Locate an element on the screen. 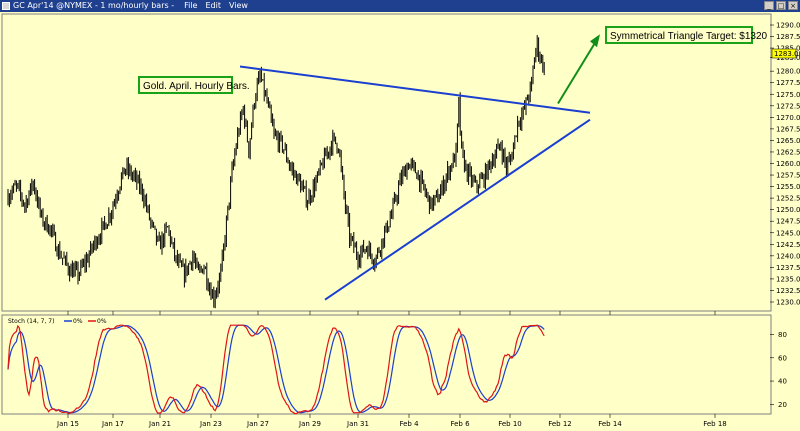 The width and height of the screenshot is (800, 431). time-tick-label: Jan 27 is located at coordinates (257, 424).